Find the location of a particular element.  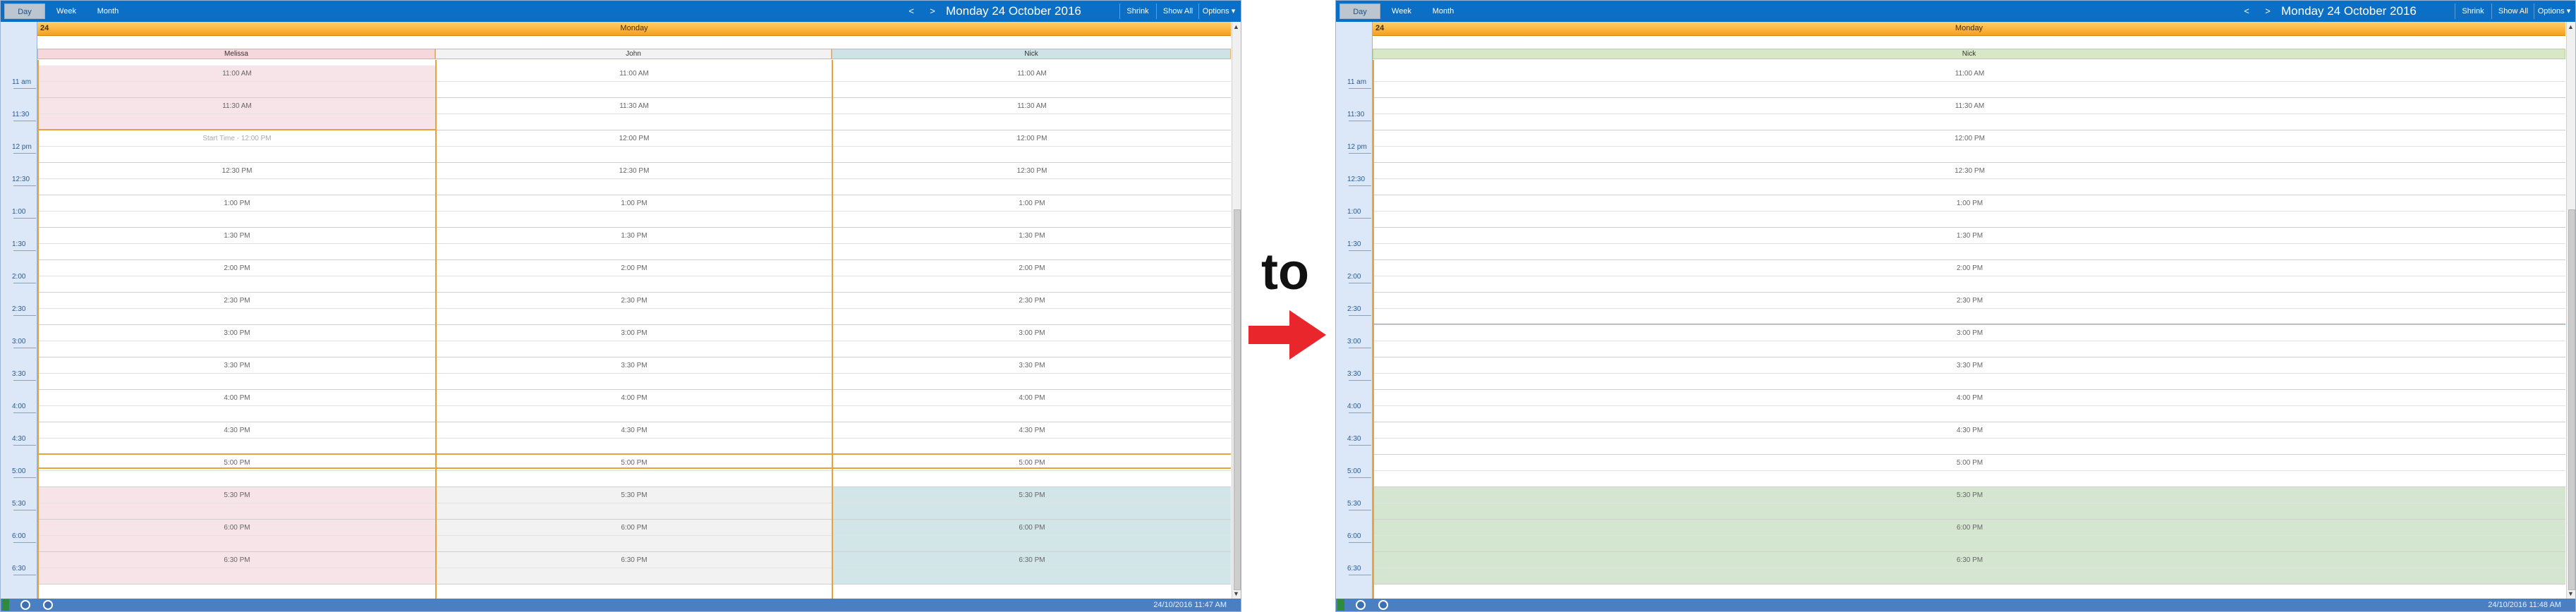

time-slot: Start Time - 12:00 PM is located at coordinates (237, 138).